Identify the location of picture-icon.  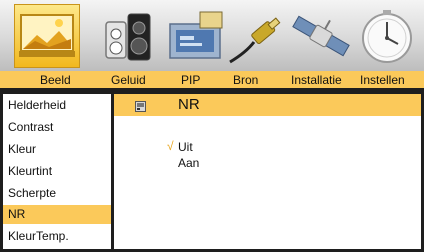
(47, 36).